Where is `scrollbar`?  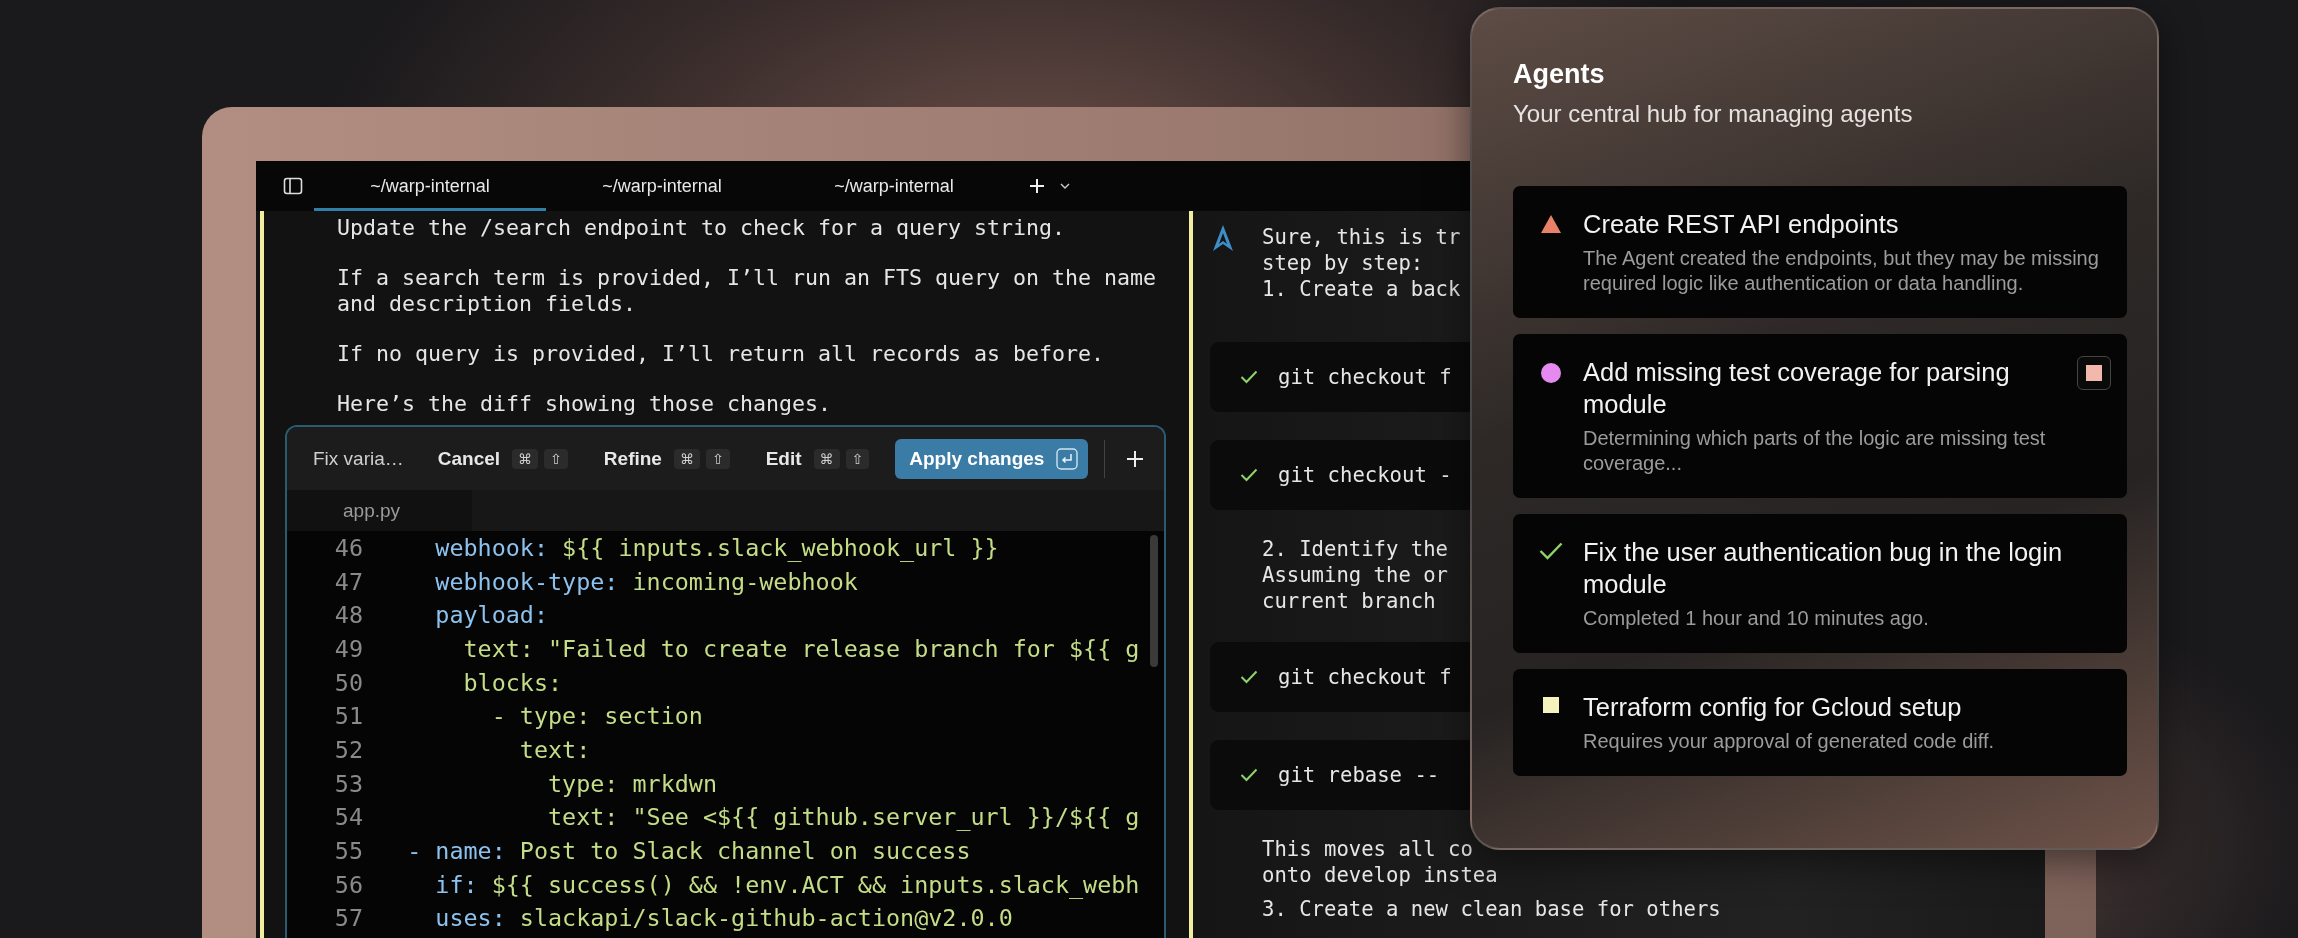 scrollbar is located at coordinates (1154, 601).